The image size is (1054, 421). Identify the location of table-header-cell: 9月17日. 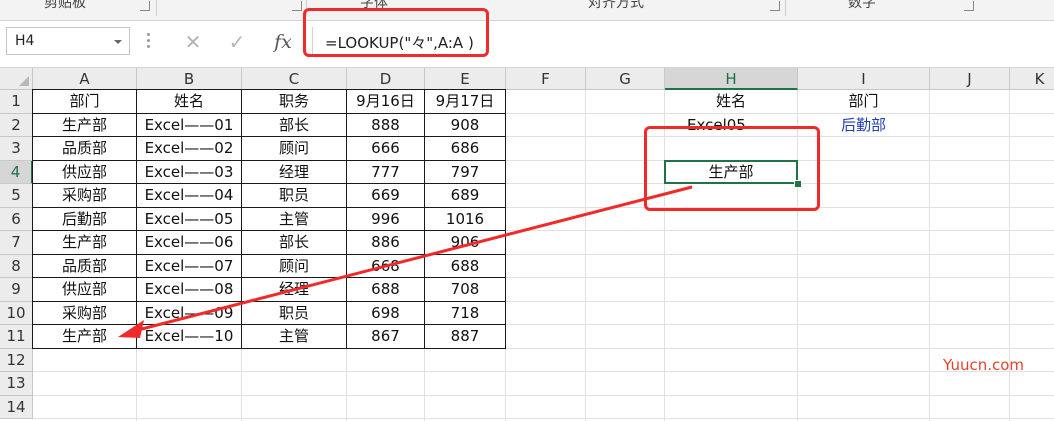
(465, 102).